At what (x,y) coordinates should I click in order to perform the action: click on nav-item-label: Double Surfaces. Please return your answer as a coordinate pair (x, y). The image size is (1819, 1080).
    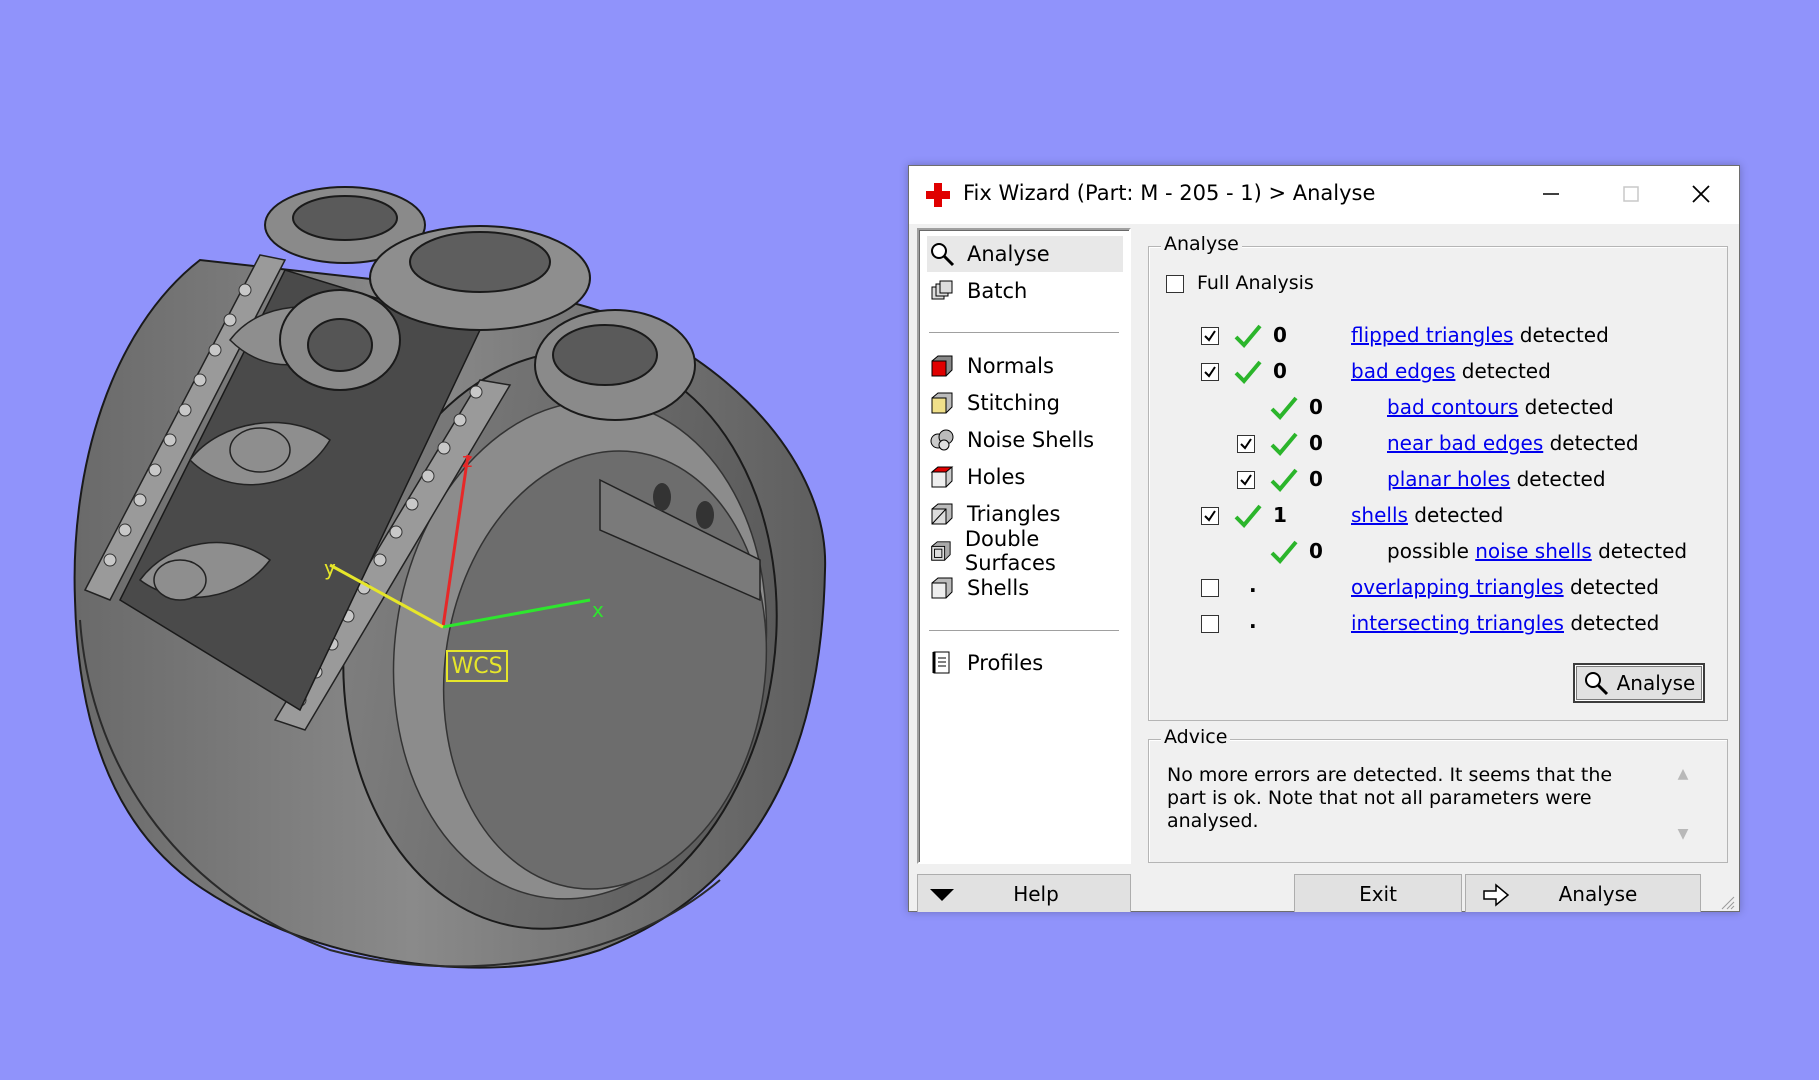
    Looking at the image, I should click on (1010, 551).